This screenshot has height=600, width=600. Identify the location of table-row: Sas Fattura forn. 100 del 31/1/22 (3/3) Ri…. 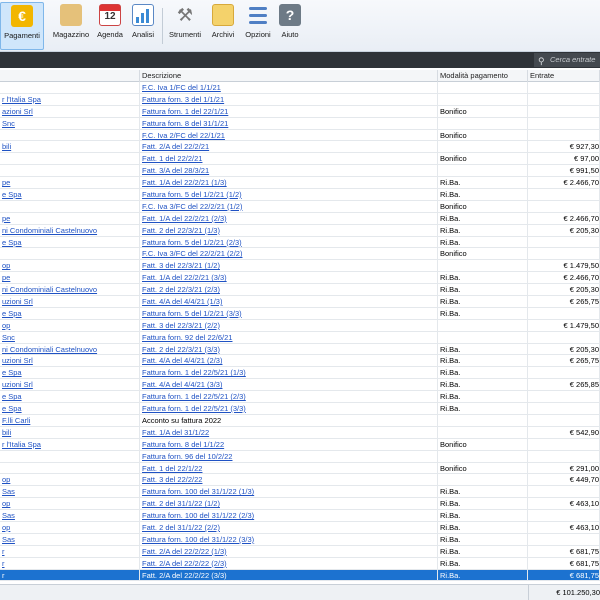
(300, 539).